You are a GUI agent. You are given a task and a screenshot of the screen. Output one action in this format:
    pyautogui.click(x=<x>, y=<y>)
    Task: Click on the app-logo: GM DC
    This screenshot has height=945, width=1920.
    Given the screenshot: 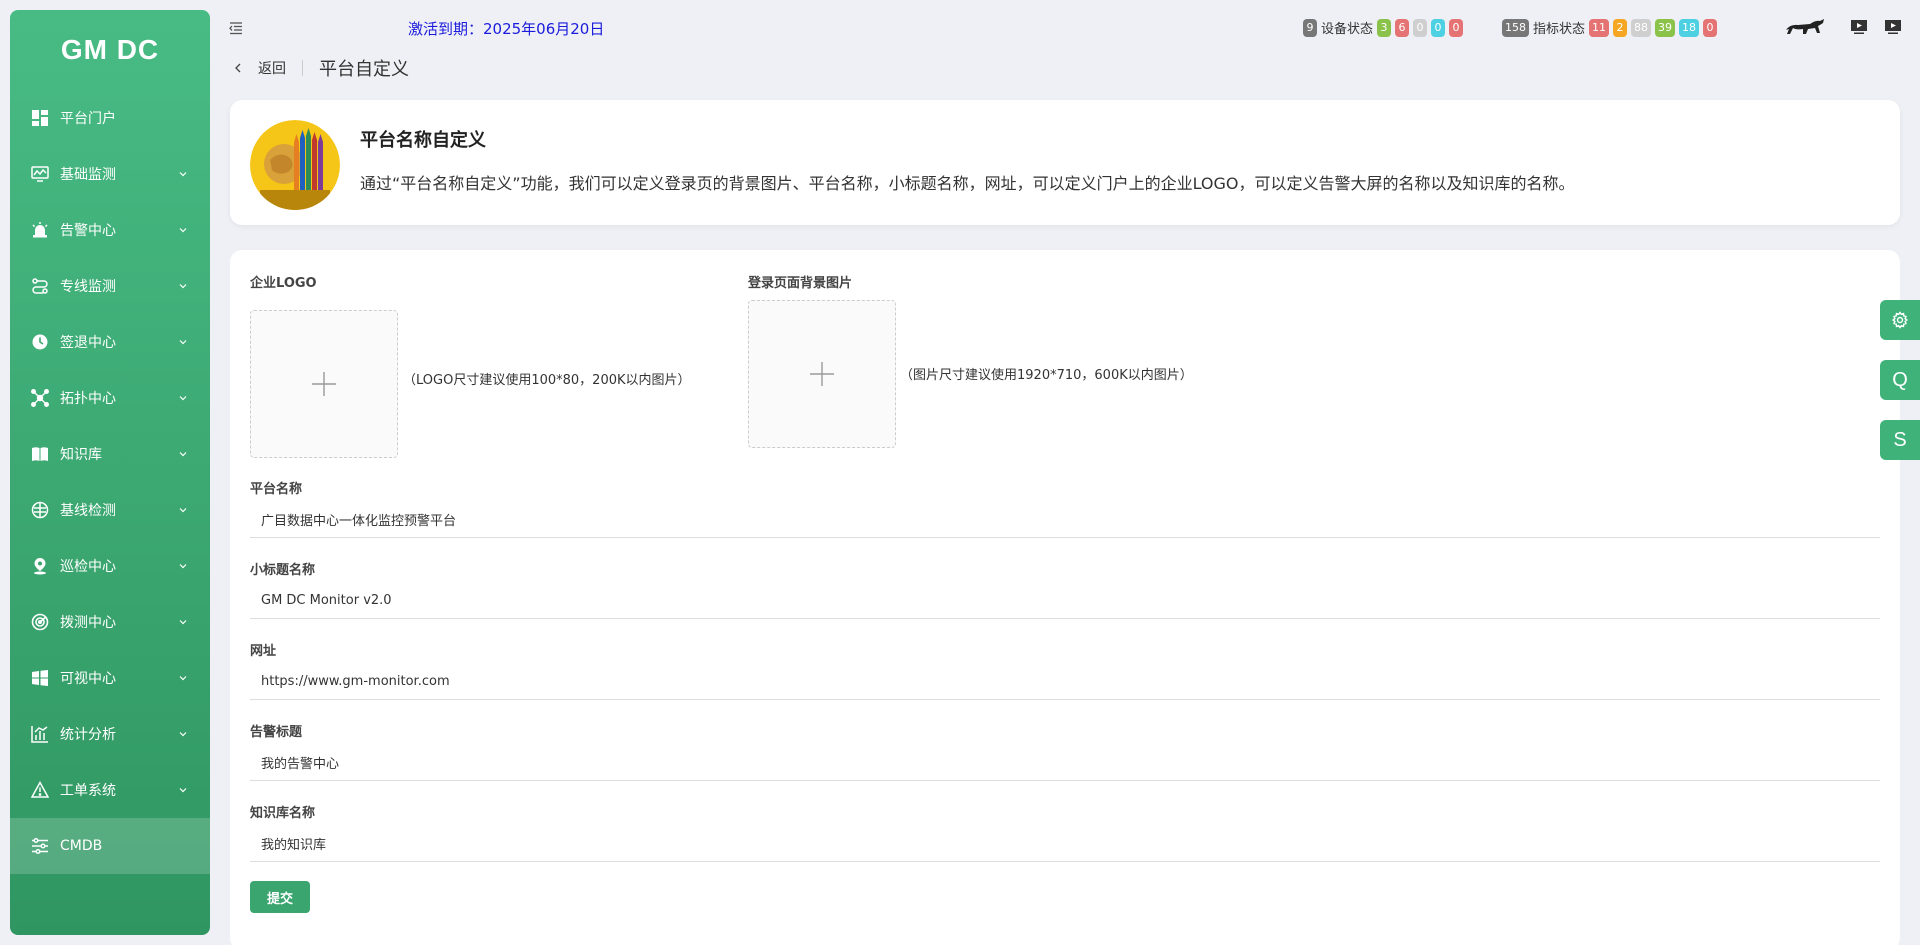 What is the action you would take?
    pyautogui.click(x=110, y=50)
    